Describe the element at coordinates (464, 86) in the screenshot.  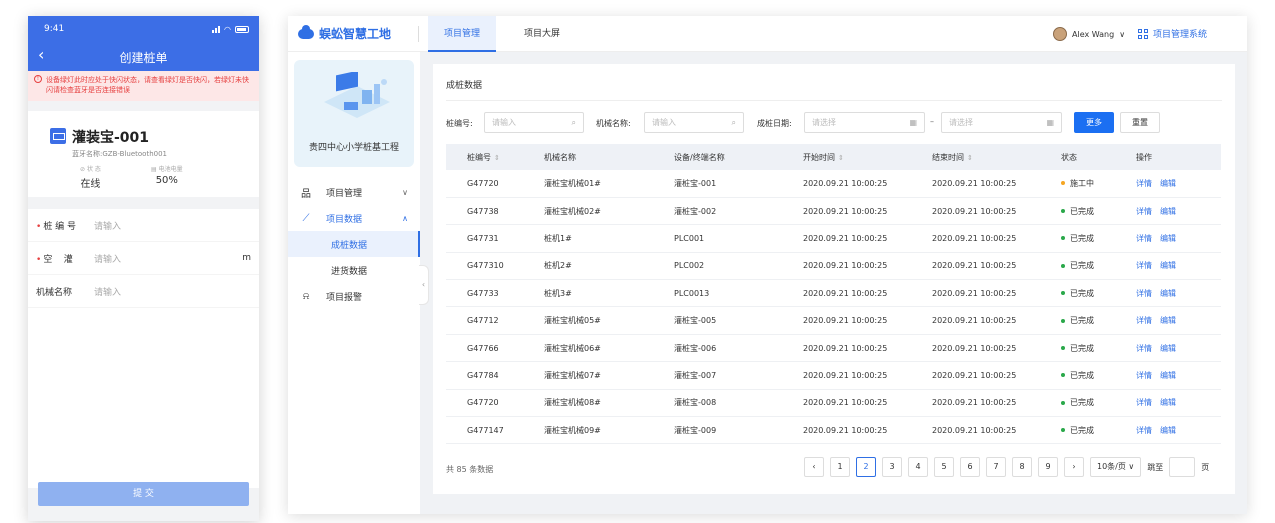
I see `content-title: 成桩数据` at that location.